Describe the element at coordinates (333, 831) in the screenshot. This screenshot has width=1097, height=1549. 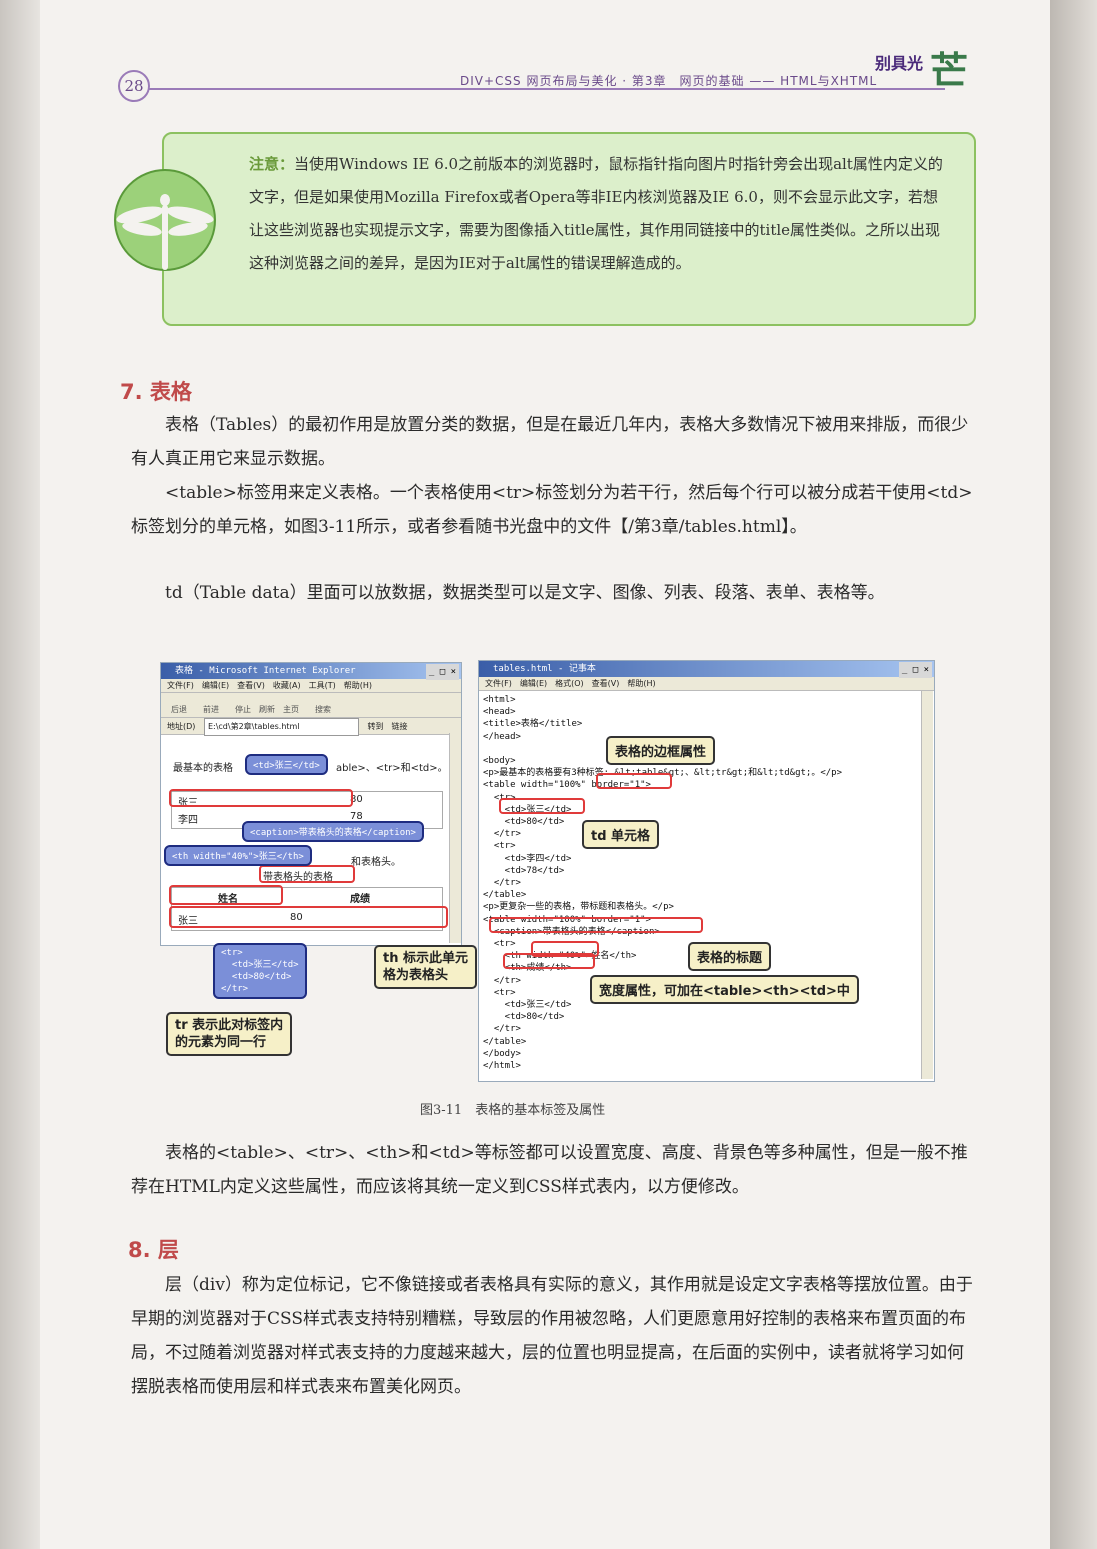
I see `bubble-caption: <caption>带表格头的表格</caption>` at that location.